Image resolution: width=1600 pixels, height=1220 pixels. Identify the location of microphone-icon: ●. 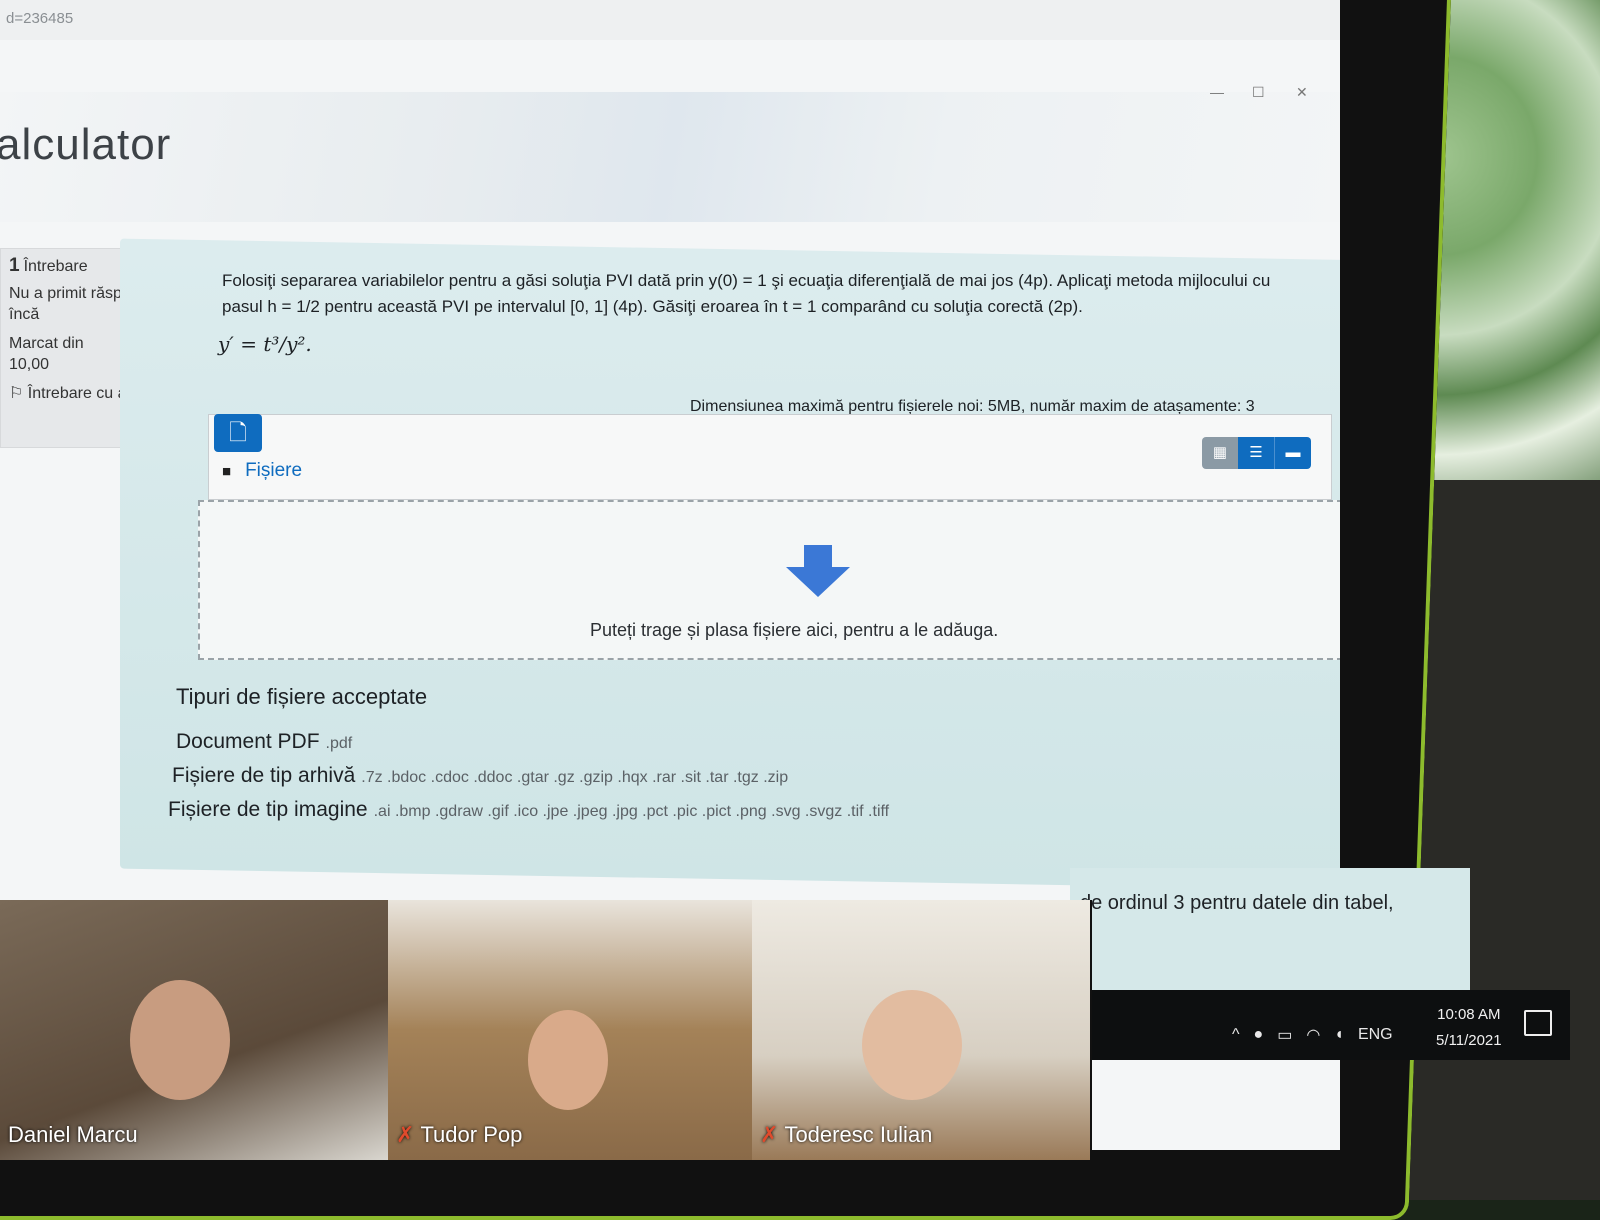
(1259, 1035).